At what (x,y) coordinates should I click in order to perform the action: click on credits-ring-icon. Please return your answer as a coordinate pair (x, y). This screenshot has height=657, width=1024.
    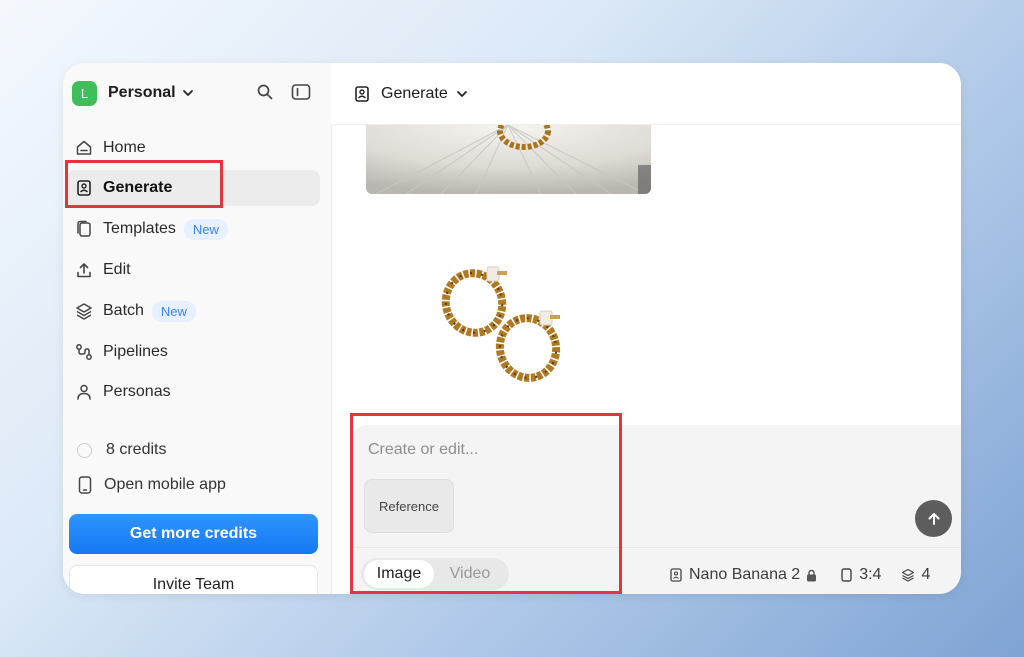
    Looking at the image, I should click on (84, 450).